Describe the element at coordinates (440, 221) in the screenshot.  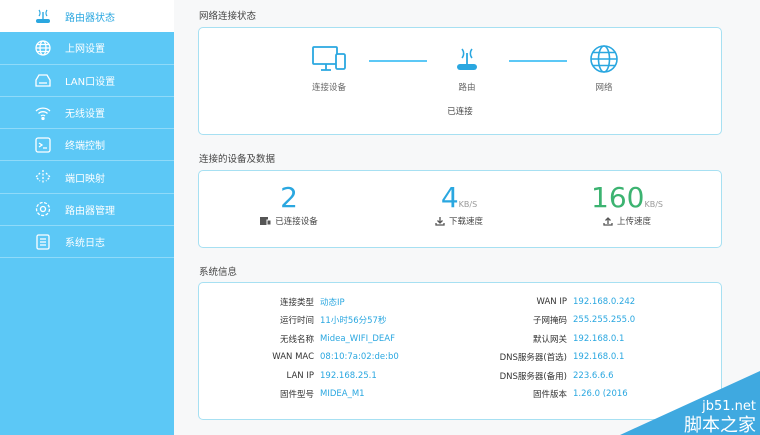
I see `download-icon` at that location.